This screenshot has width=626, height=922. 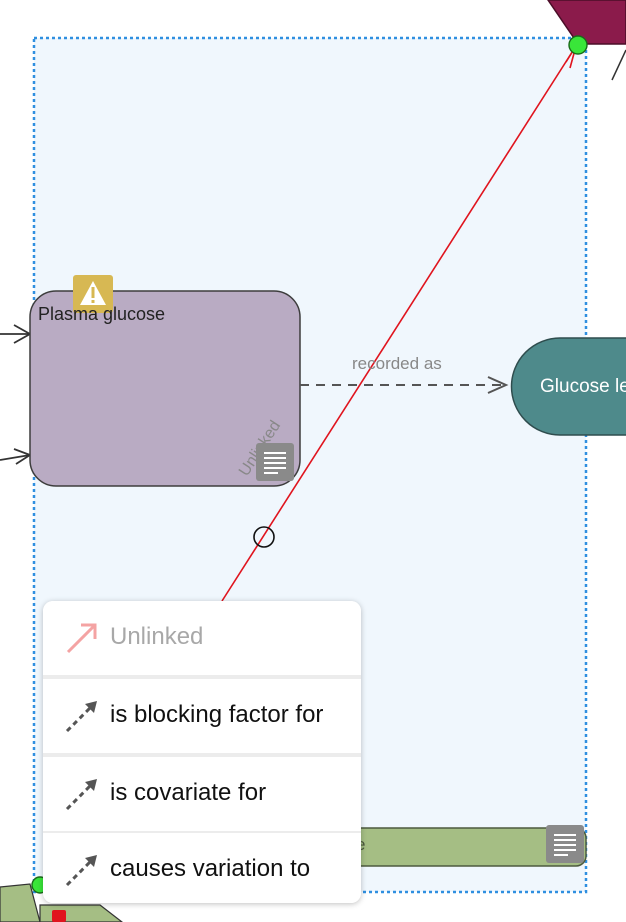 What do you see at coordinates (210, 868) in the screenshot?
I see `menu-item-label: causes variation to` at bounding box center [210, 868].